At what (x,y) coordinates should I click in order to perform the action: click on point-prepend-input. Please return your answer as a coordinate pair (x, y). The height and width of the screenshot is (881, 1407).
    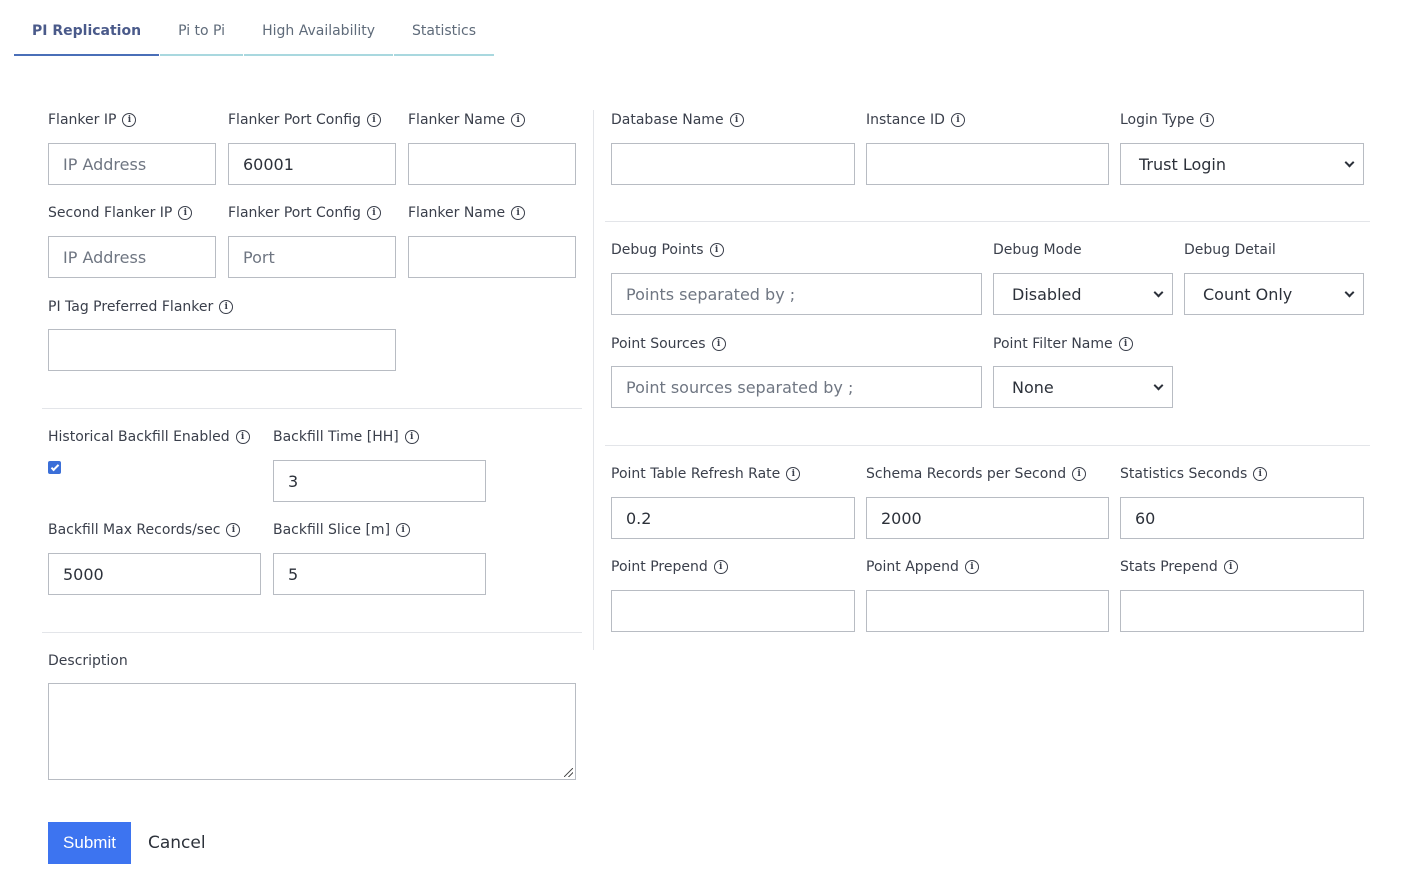
    Looking at the image, I should click on (733, 611).